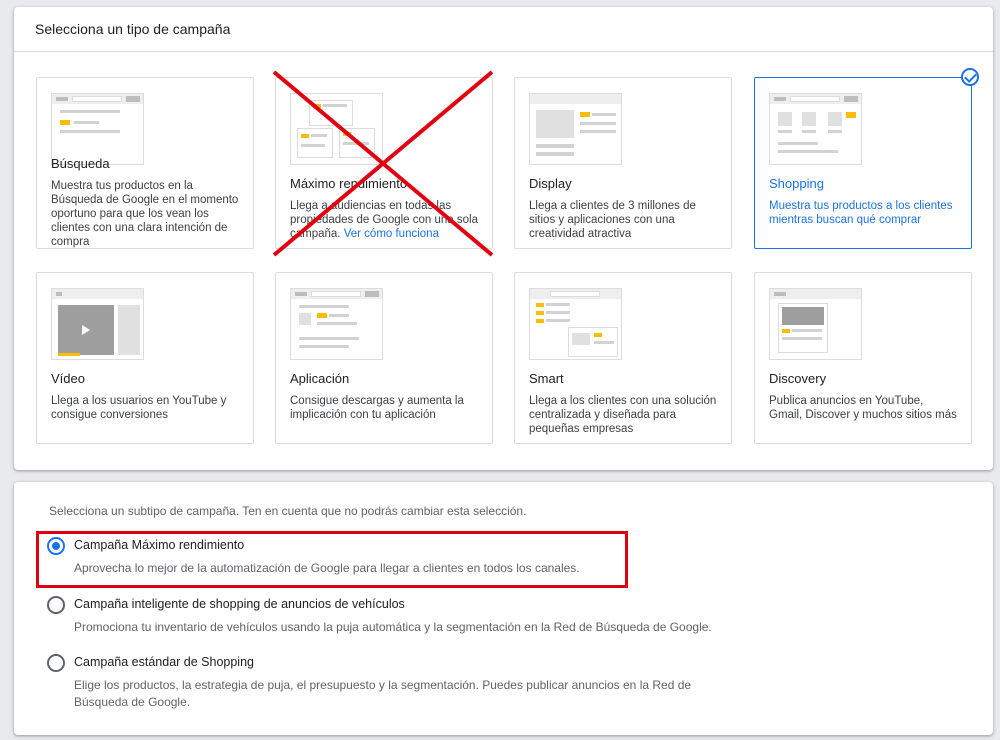 The image size is (1000, 740). Describe the element at coordinates (815, 129) in the screenshot. I see `shopping-thumbnail-icon` at that location.